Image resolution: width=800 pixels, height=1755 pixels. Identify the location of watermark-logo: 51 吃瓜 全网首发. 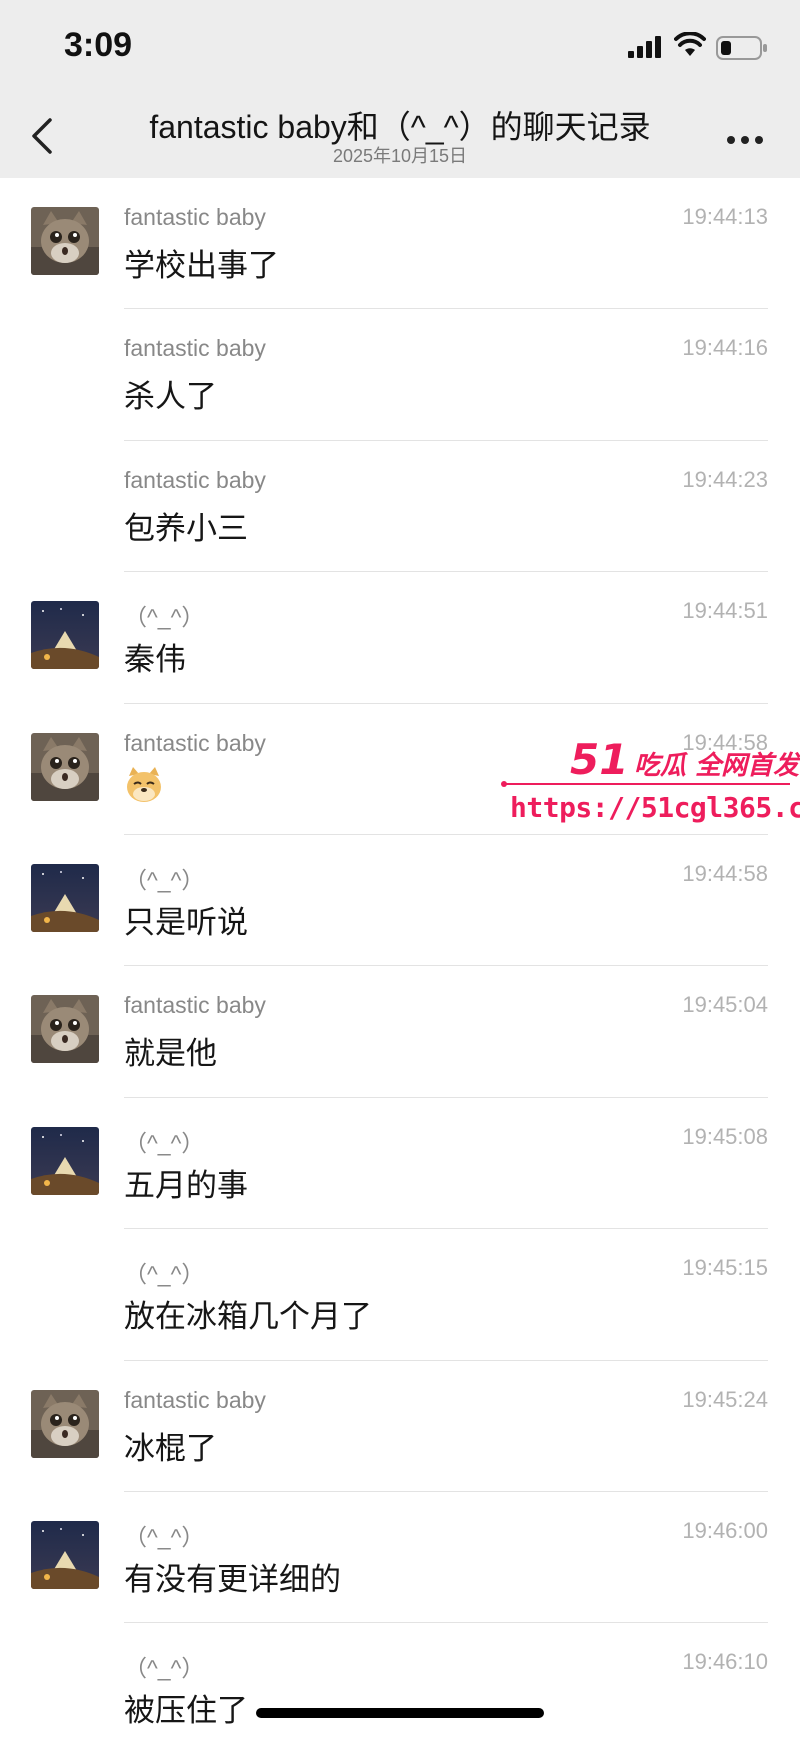
(684, 759).